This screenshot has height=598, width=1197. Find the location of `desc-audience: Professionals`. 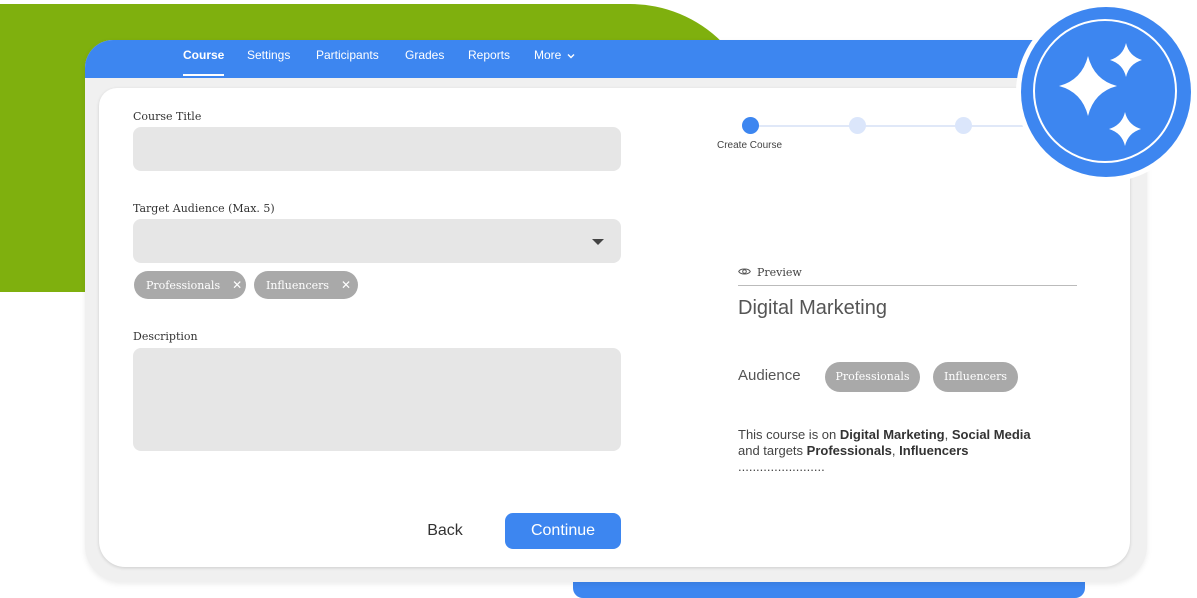

desc-audience: Professionals is located at coordinates (849, 450).